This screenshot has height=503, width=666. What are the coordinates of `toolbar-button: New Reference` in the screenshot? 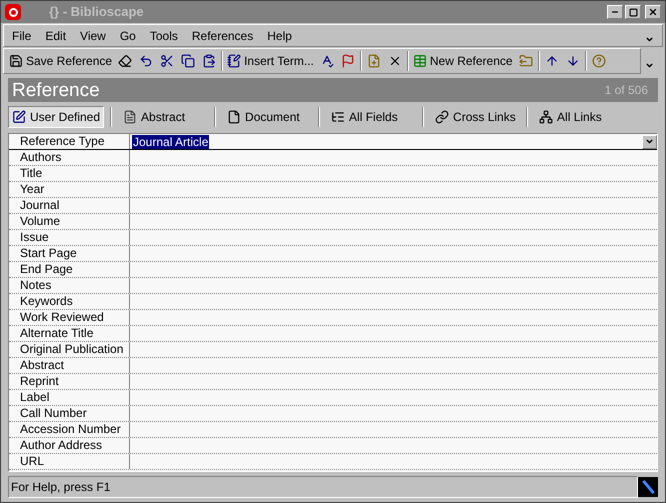 It's located at (463, 61).